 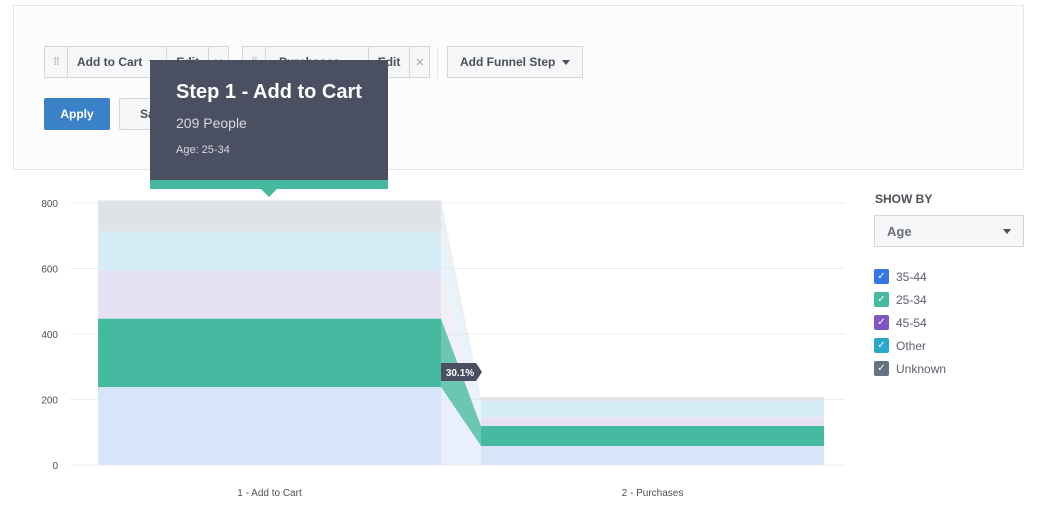 What do you see at coordinates (653, 493) in the screenshot?
I see `x-tick-label: 2 - Purchases` at bounding box center [653, 493].